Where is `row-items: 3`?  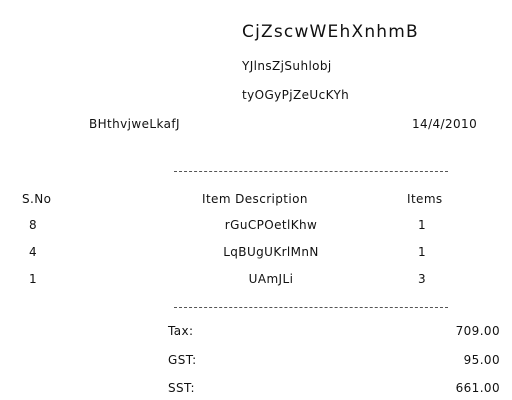 row-items: 3 is located at coordinates (422, 279).